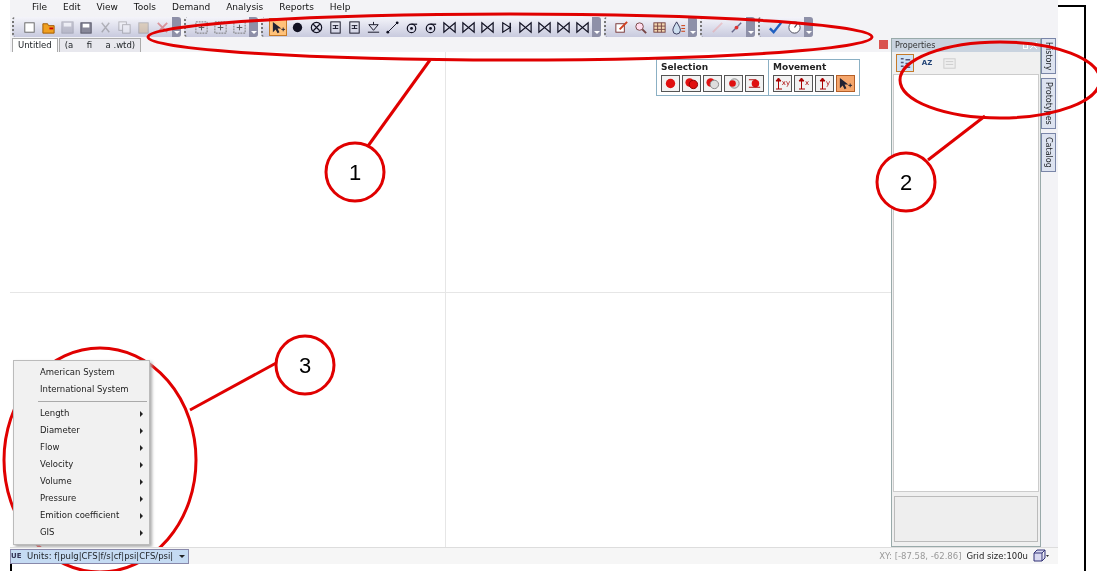 The width and height of the screenshot is (1097, 571). What do you see at coordinates (949, 63) in the screenshot?
I see `property-pages-icon` at bounding box center [949, 63].